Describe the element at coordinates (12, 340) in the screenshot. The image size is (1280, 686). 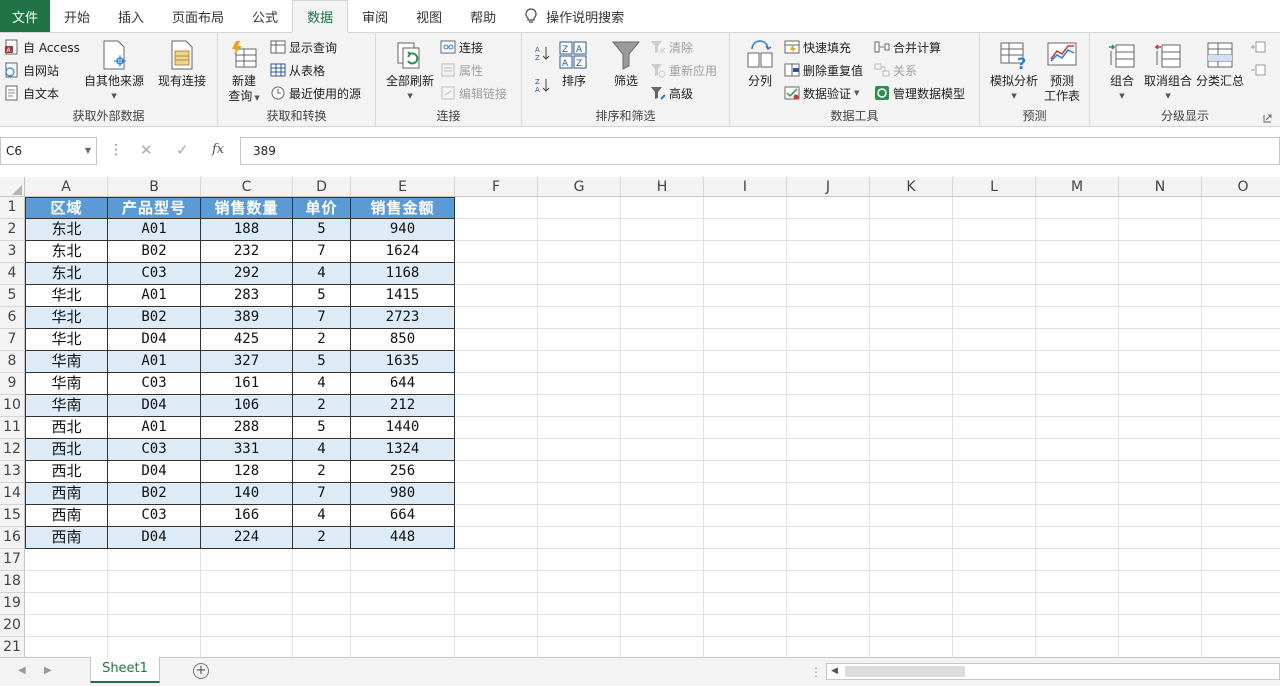
I see `row-header: 7` at that location.